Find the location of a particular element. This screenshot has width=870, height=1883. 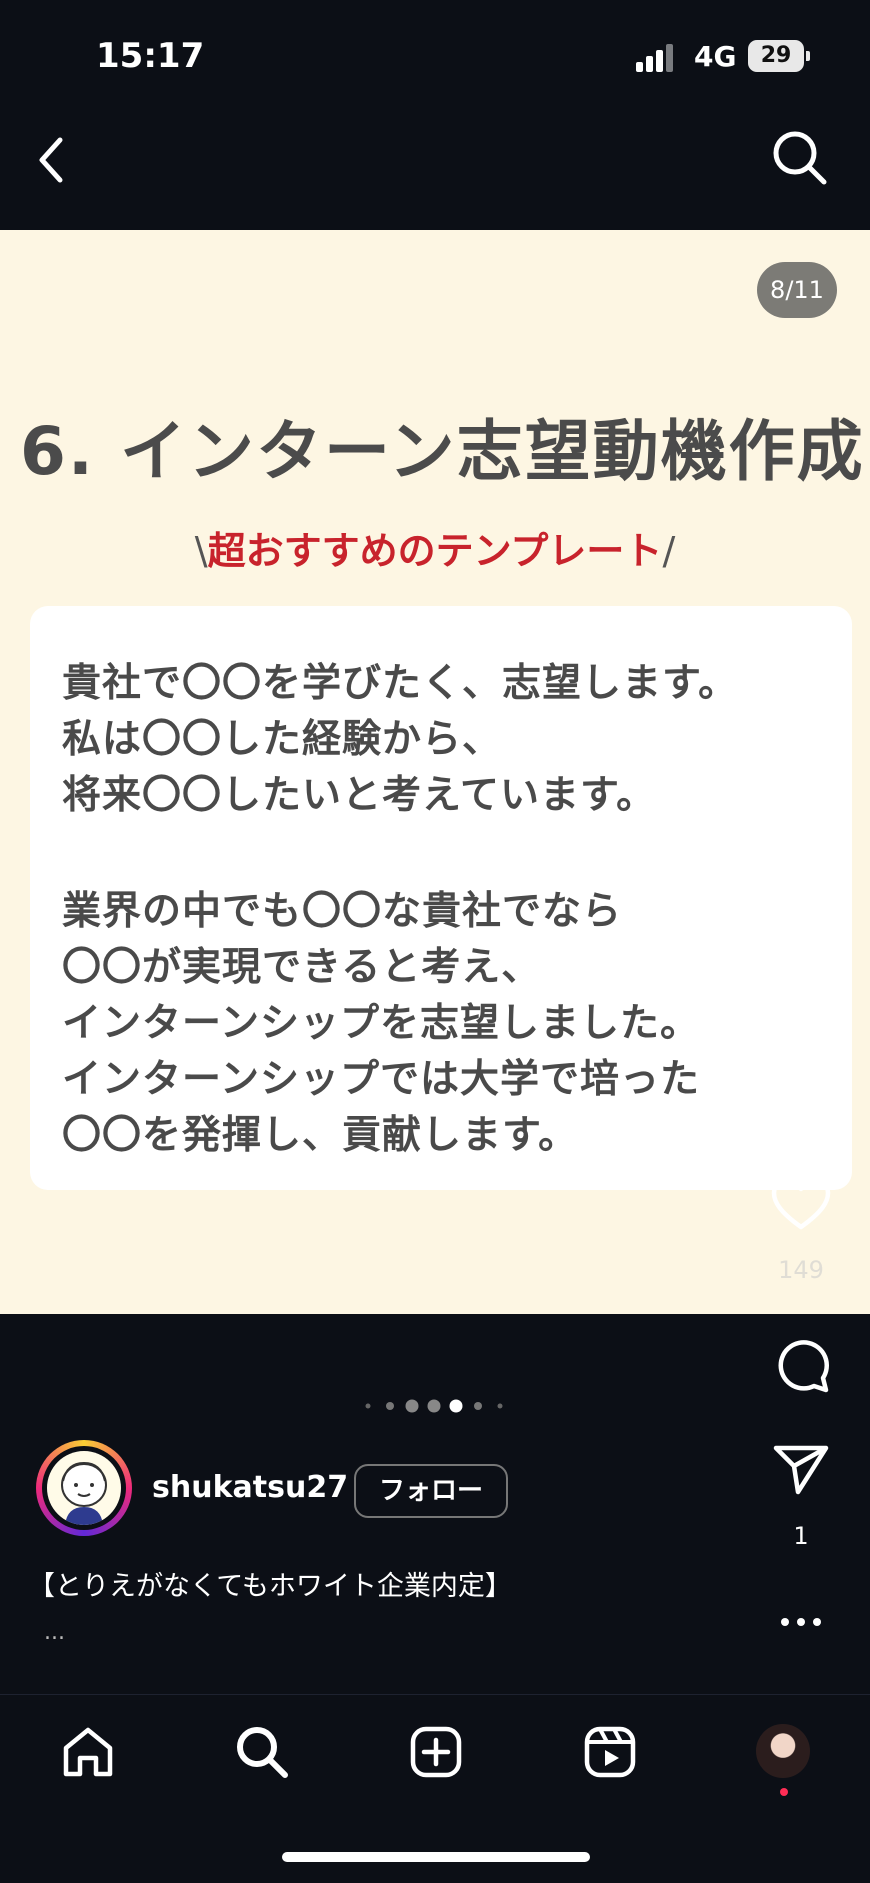

template-line: インターンシップでは大学で培った is located at coordinates (381, 1079).